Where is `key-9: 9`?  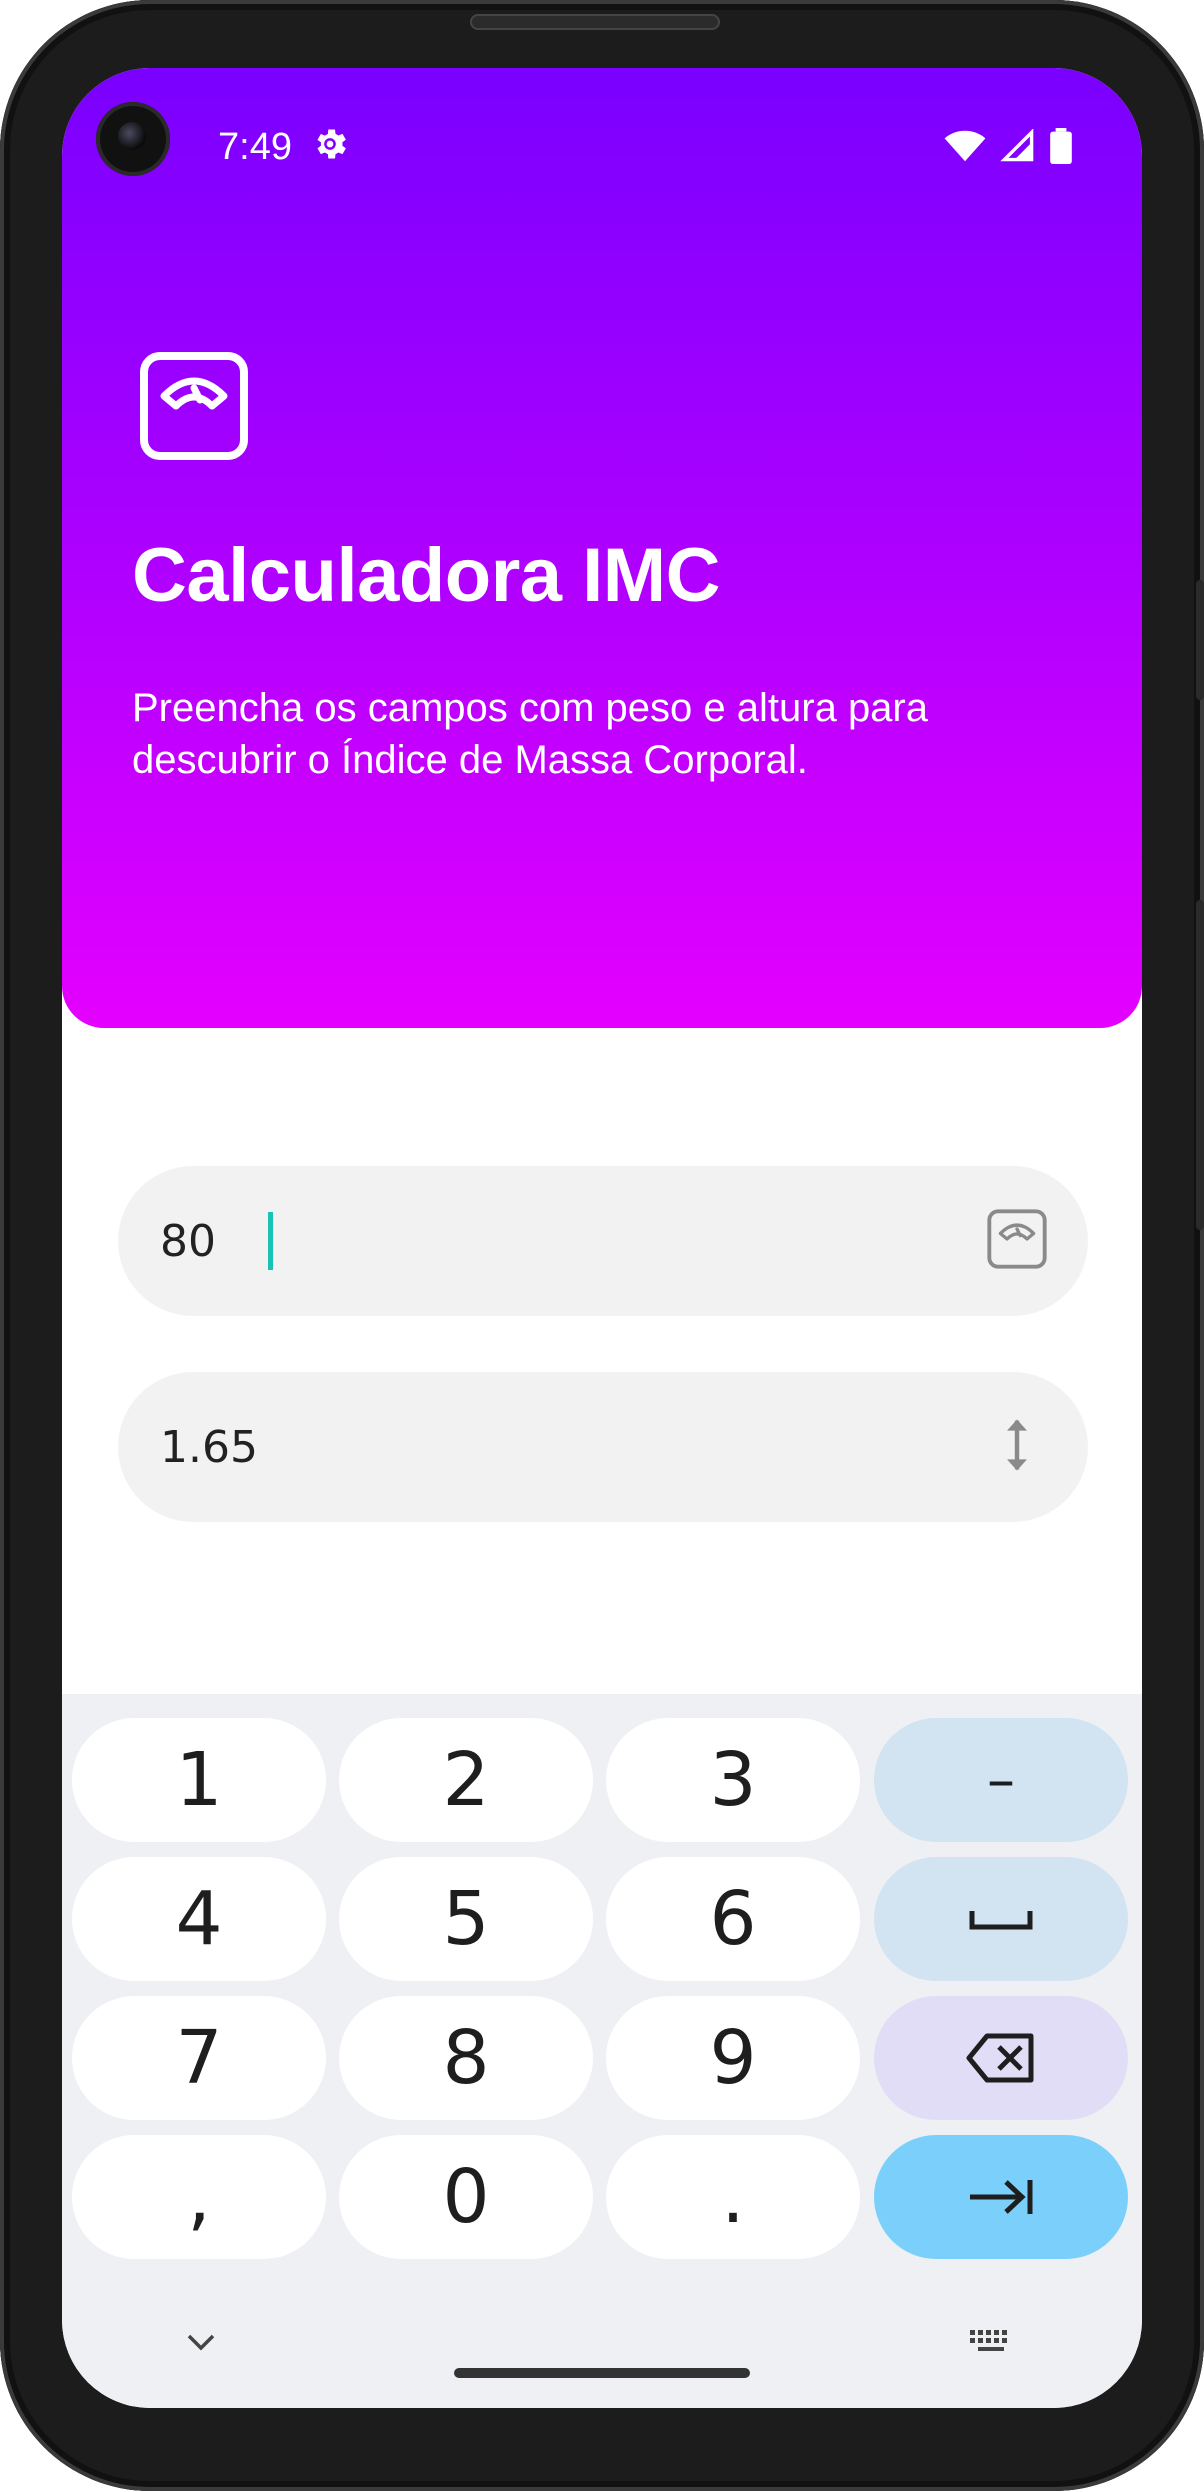
key-9: 9 is located at coordinates (733, 2058).